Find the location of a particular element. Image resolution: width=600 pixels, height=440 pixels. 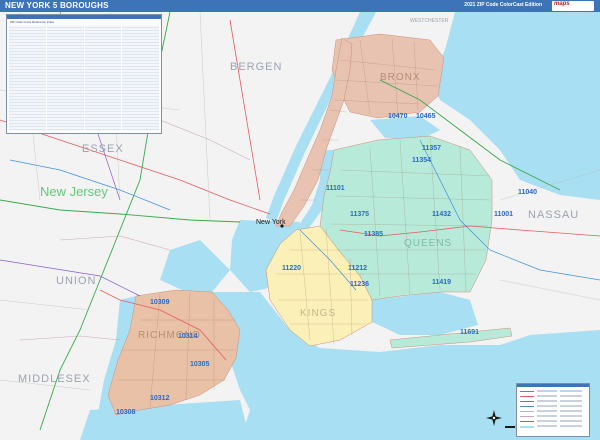

zip-11357: 11357 is located at coordinates (431, 148).